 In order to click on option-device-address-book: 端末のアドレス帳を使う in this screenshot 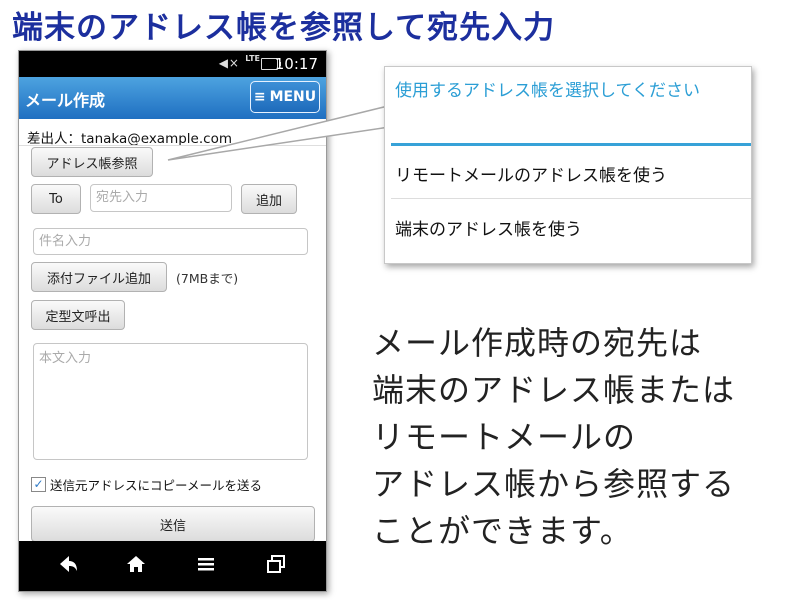, I will do `click(488, 227)`.